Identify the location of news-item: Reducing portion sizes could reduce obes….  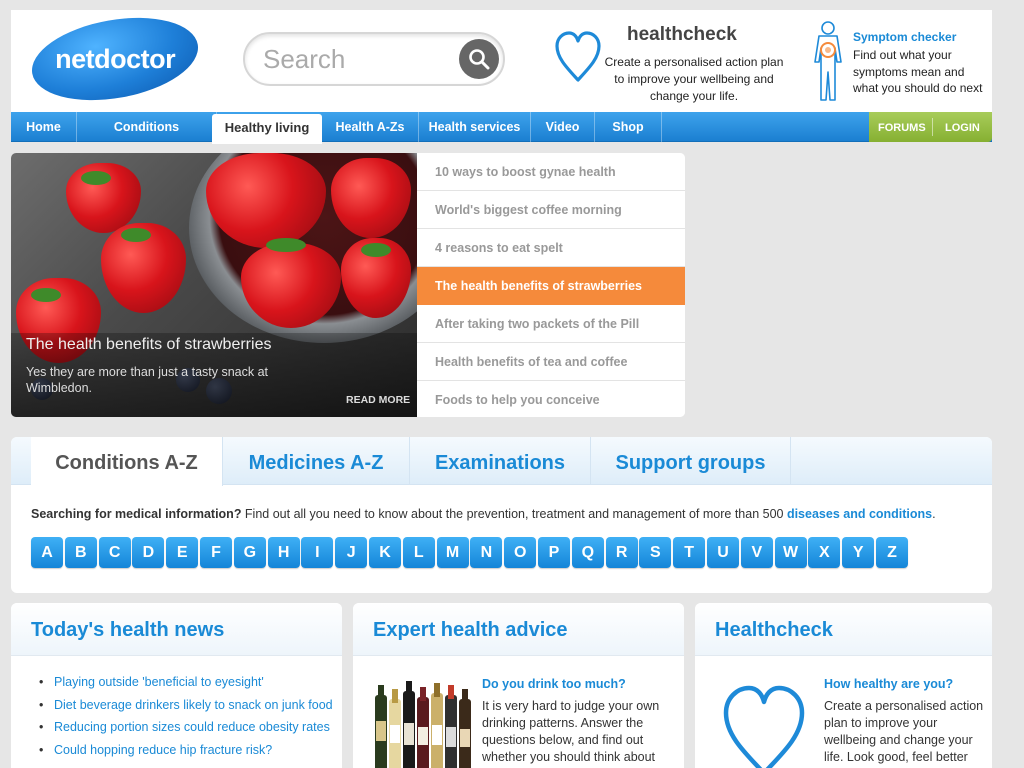
(186, 731).